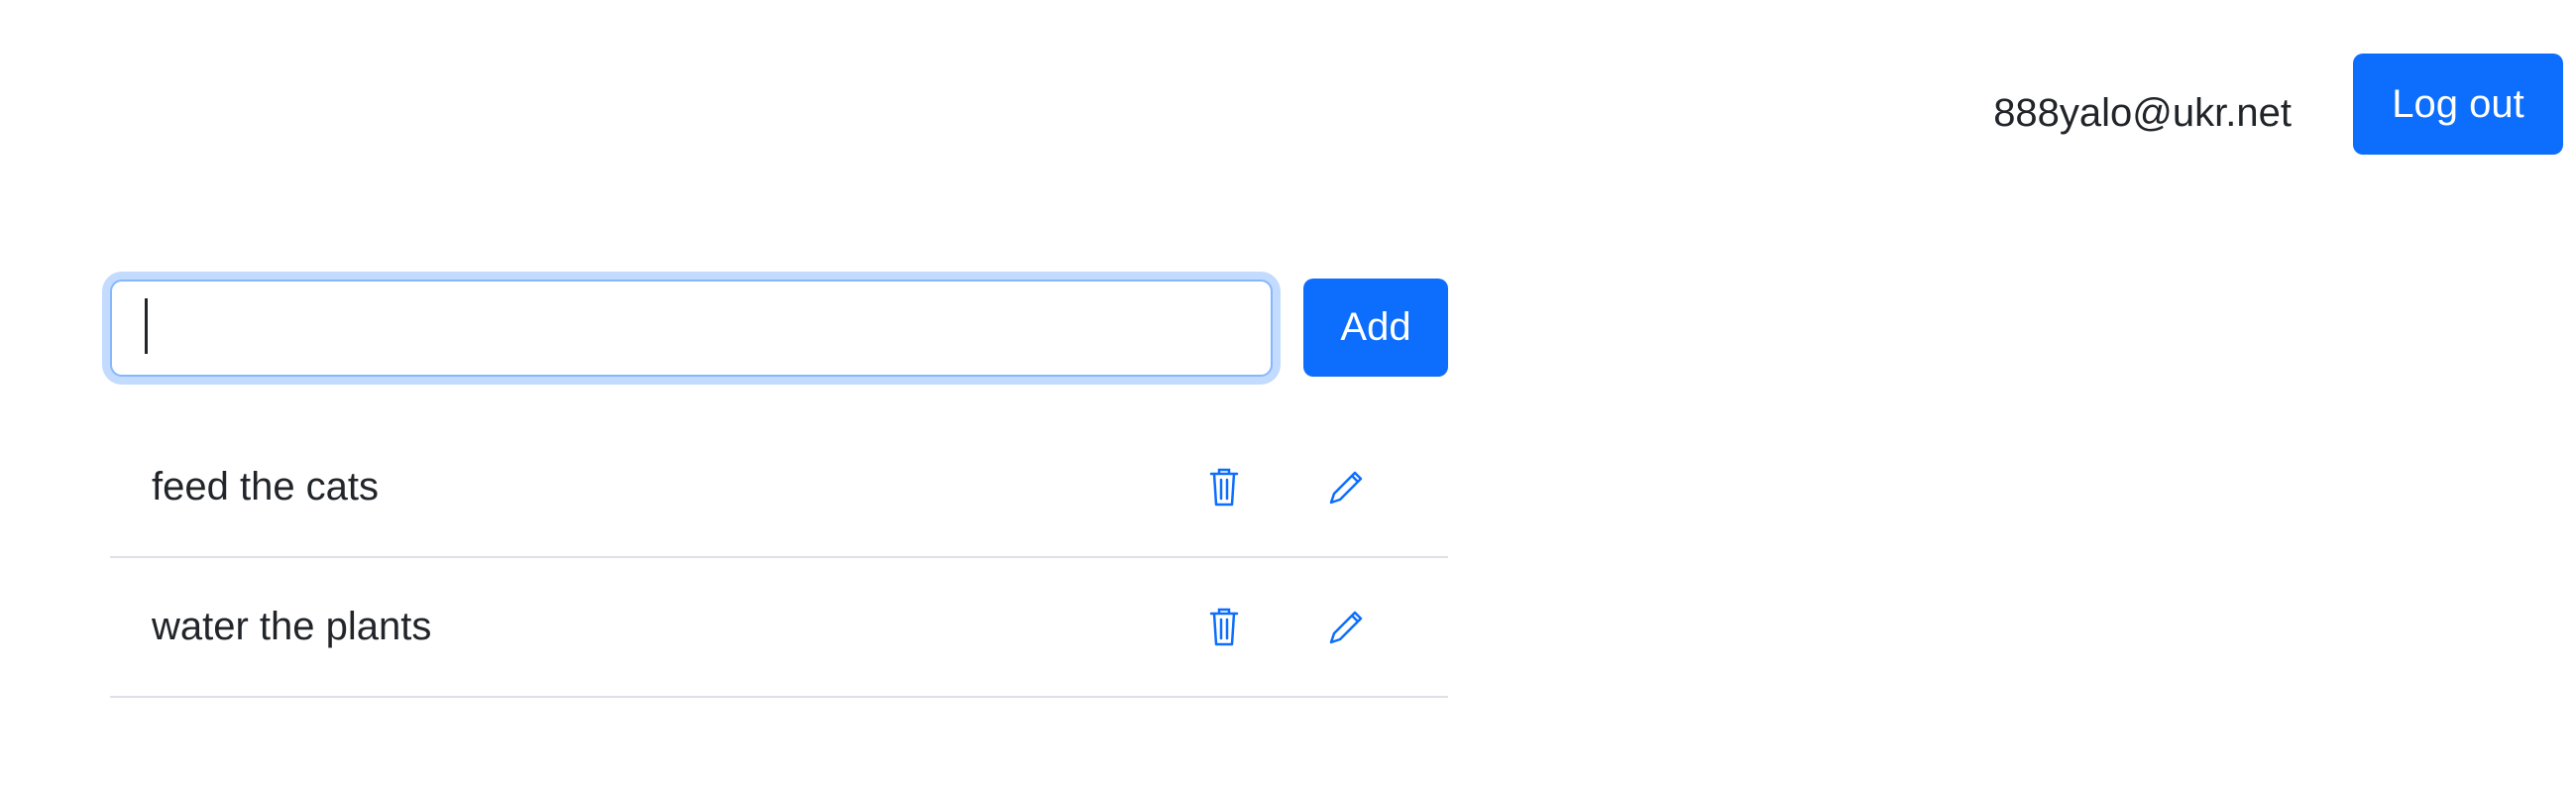 Image resolution: width=2576 pixels, height=791 pixels. Describe the element at coordinates (2142, 112) in the screenshot. I see `user-email: 888yalo@ukr.net` at that location.